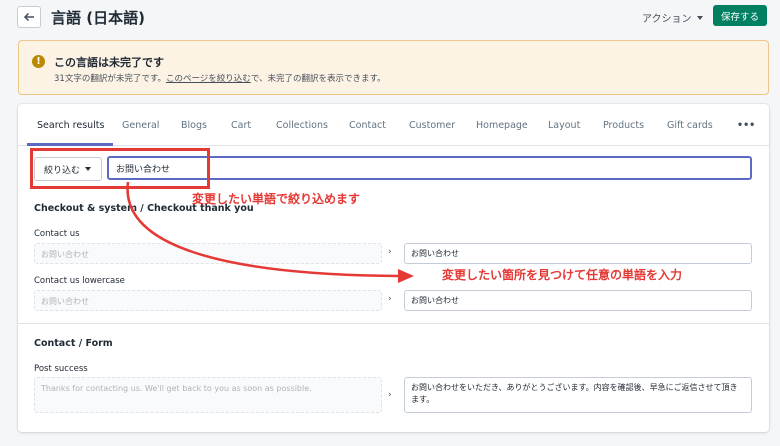 This screenshot has width=780, height=446. I want to click on tab-general: General, so click(140, 125).